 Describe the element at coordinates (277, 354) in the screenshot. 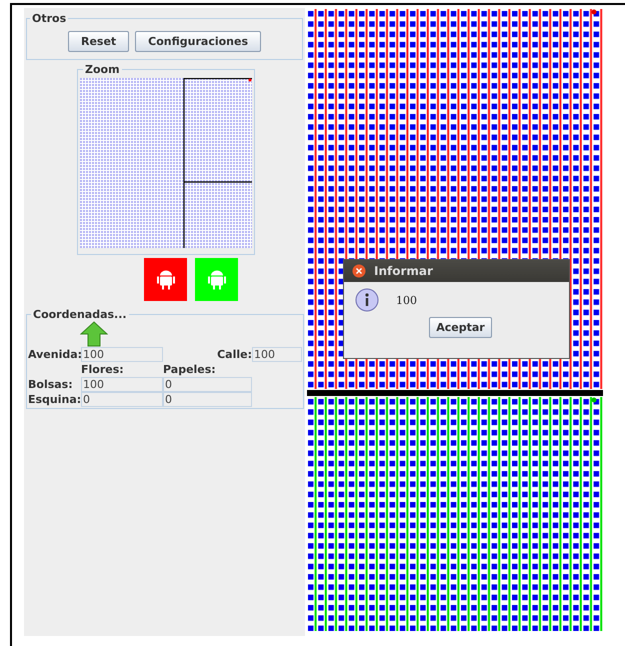

I see `calle-field: 100` at that location.